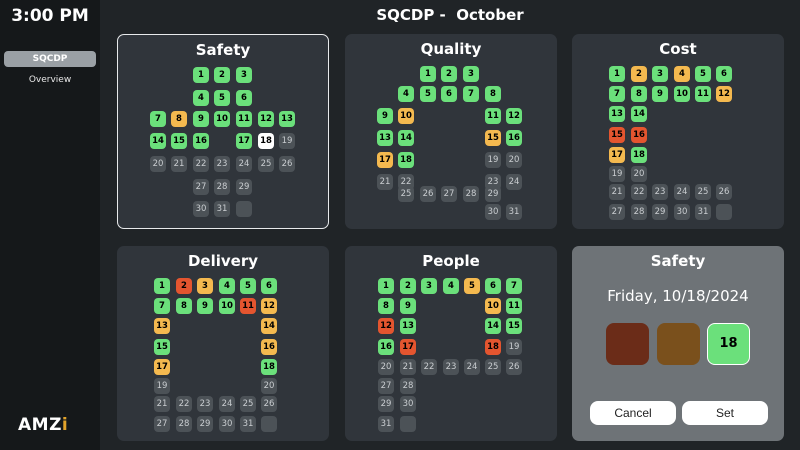 The height and width of the screenshot is (450, 800). Describe the element at coordinates (50, 59) in the screenshot. I see `nav-item-sqcdp: SQCDP` at that location.